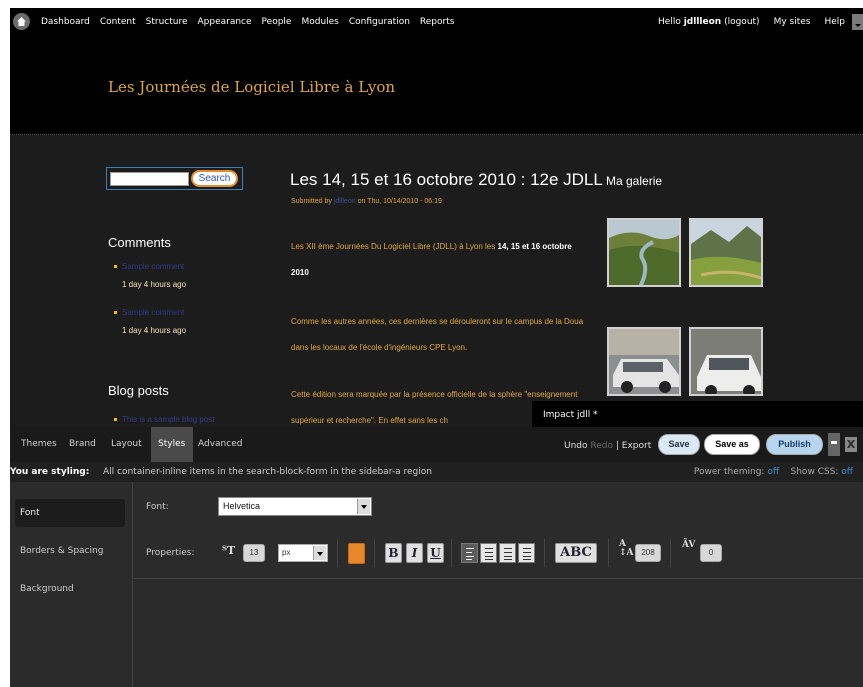  What do you see at coordinates (851, 444) in the screenshot?
I see `close-icon: X` at bounding box center [851, 444].